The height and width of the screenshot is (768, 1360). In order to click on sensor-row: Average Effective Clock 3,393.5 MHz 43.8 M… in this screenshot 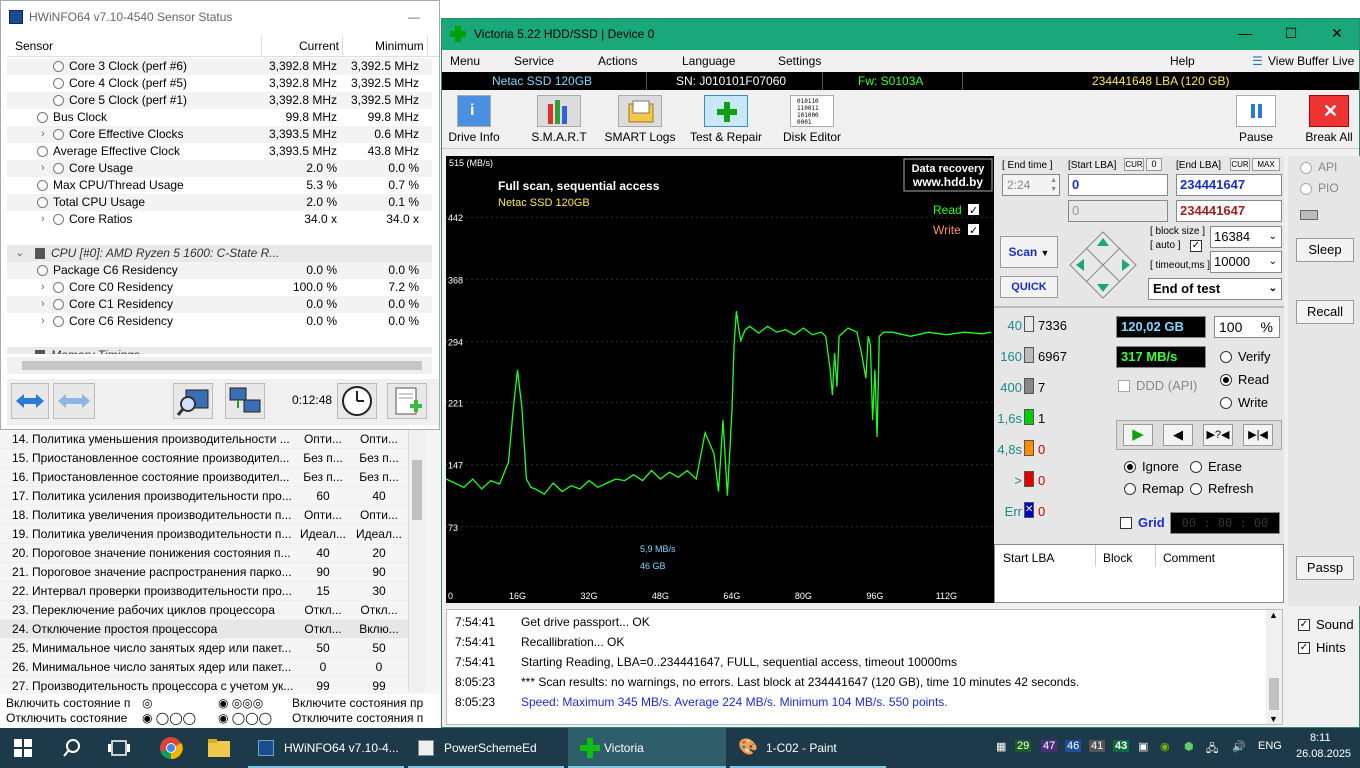, I will do `click(219, 151)`.